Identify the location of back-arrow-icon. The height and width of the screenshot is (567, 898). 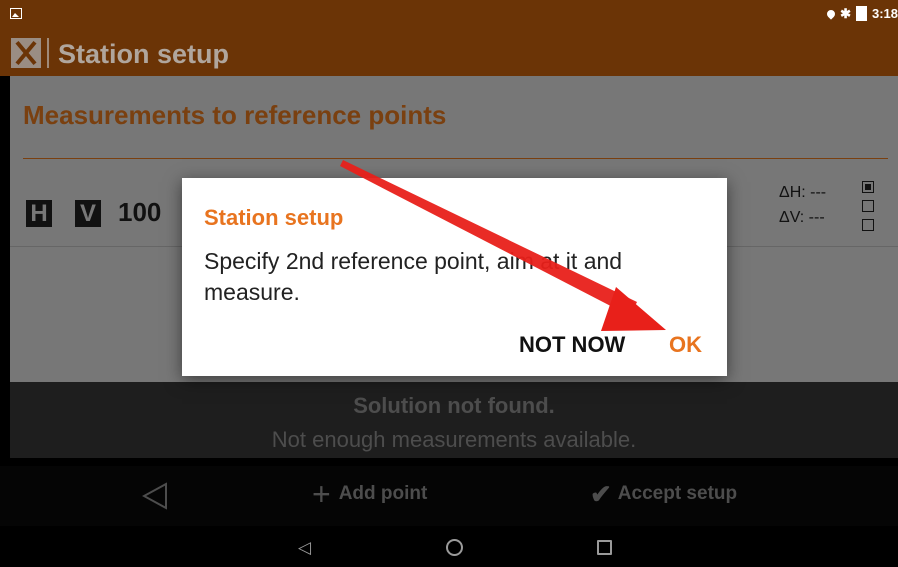
(155, 496).